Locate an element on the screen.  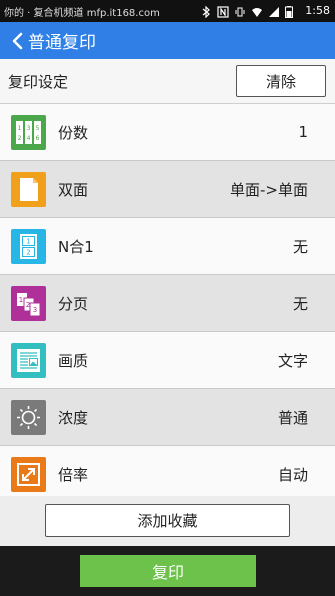
favorites-area: 添加收藏 is located at coordinates (167, 521).